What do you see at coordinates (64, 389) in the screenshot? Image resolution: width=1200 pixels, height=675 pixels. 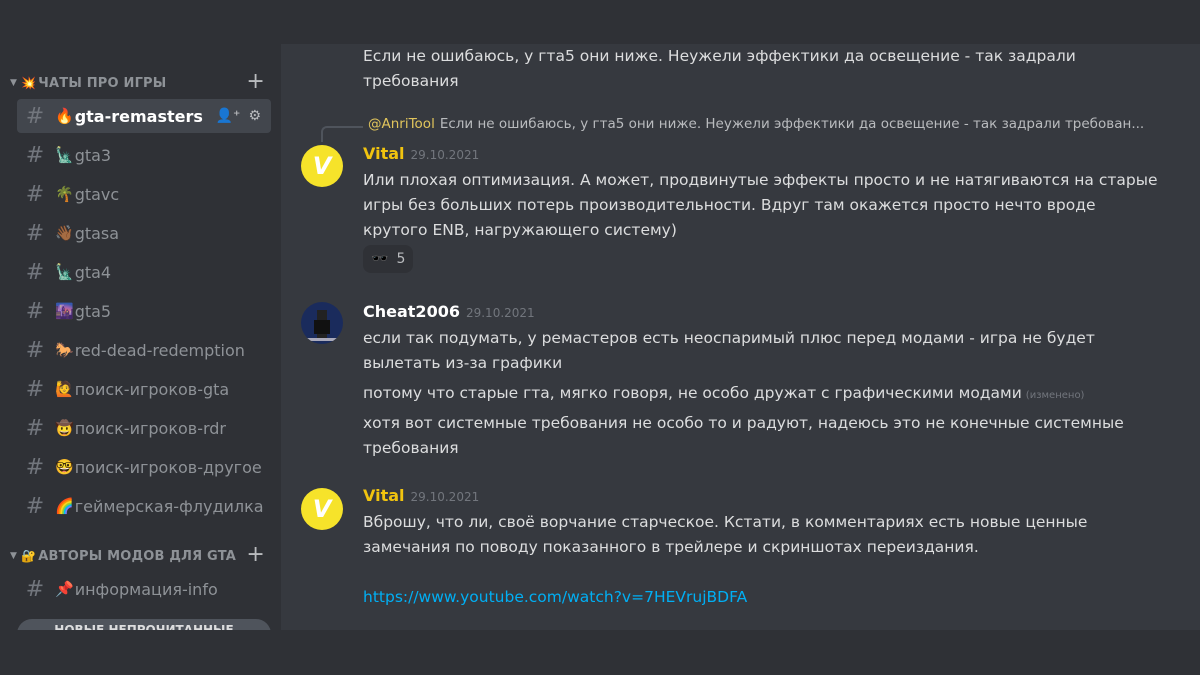 I see `channel-emoji: 🙋` at bounding box center [64, 389].